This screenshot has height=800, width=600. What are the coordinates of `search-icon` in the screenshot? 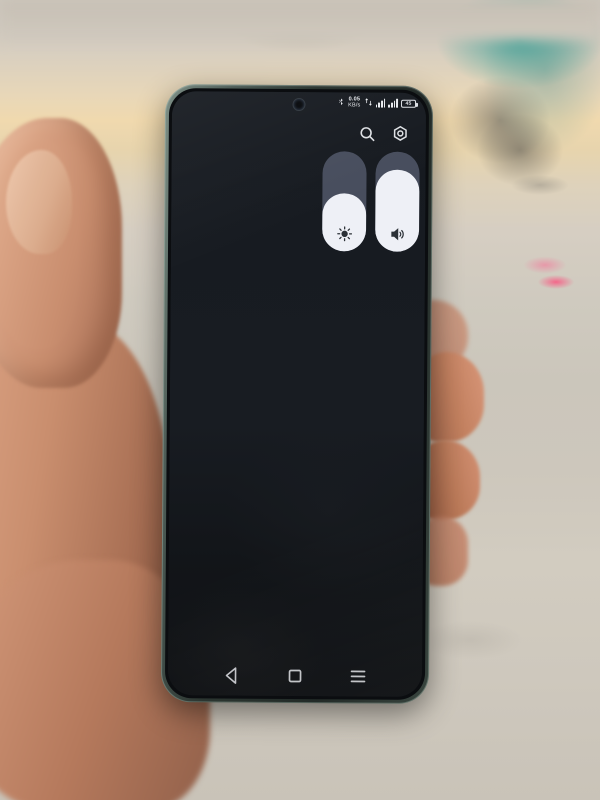 It's located at (367, 133).